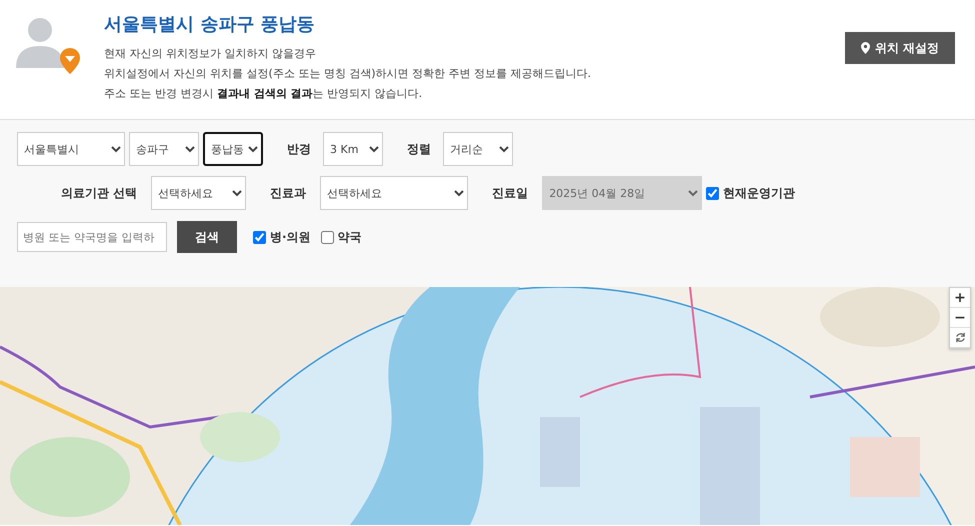 The height and width of the screenshot is (526, 975). What do you see at coordinates (419, 149) in the screenshot?
I see `filter-label: 정렬` at bounding box center [419, 149].